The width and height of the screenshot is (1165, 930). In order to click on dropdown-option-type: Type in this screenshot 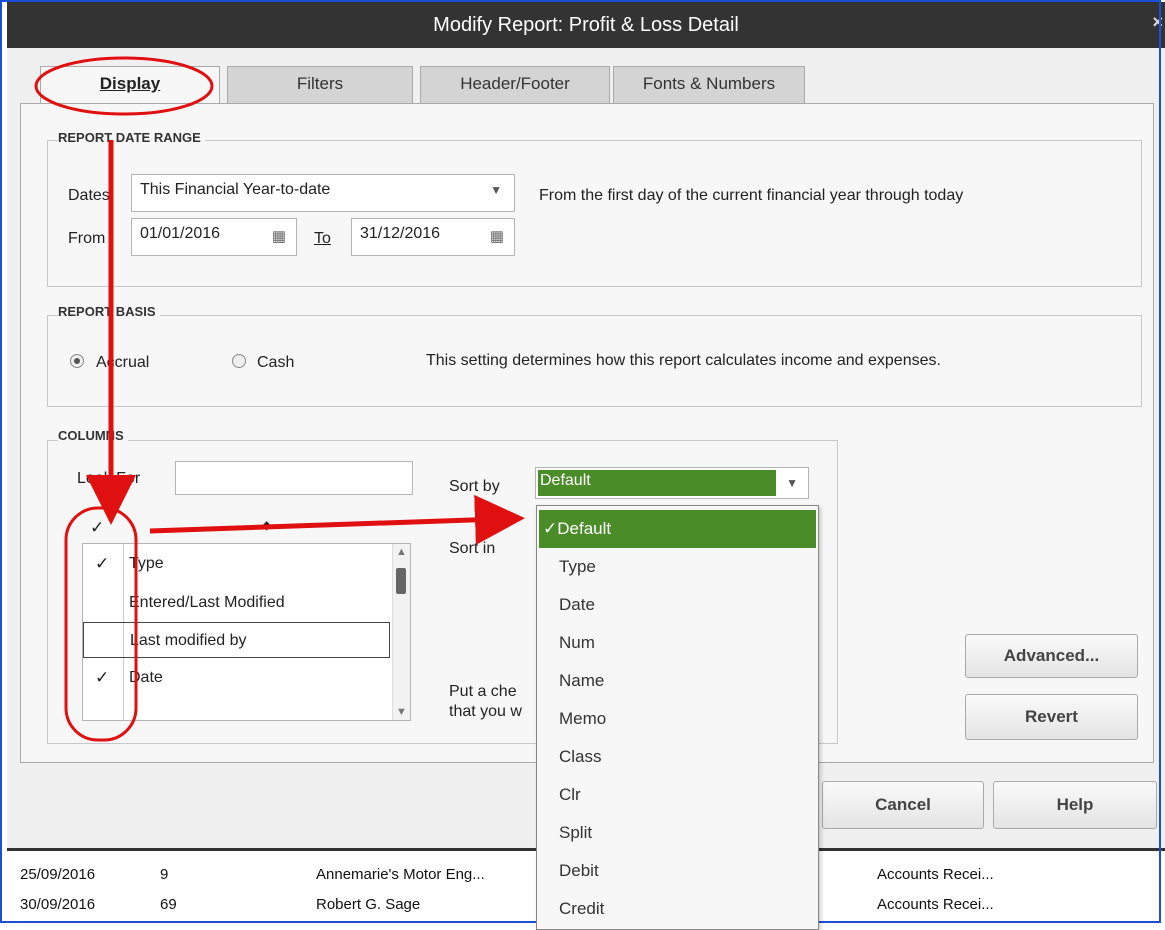, I will do `click(677, 567)`.